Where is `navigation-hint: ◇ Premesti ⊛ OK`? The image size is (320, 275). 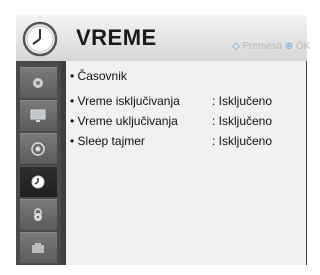
navigation-hint: ◇ Premesti ⊛ OK is located at coordinates (271, 46).